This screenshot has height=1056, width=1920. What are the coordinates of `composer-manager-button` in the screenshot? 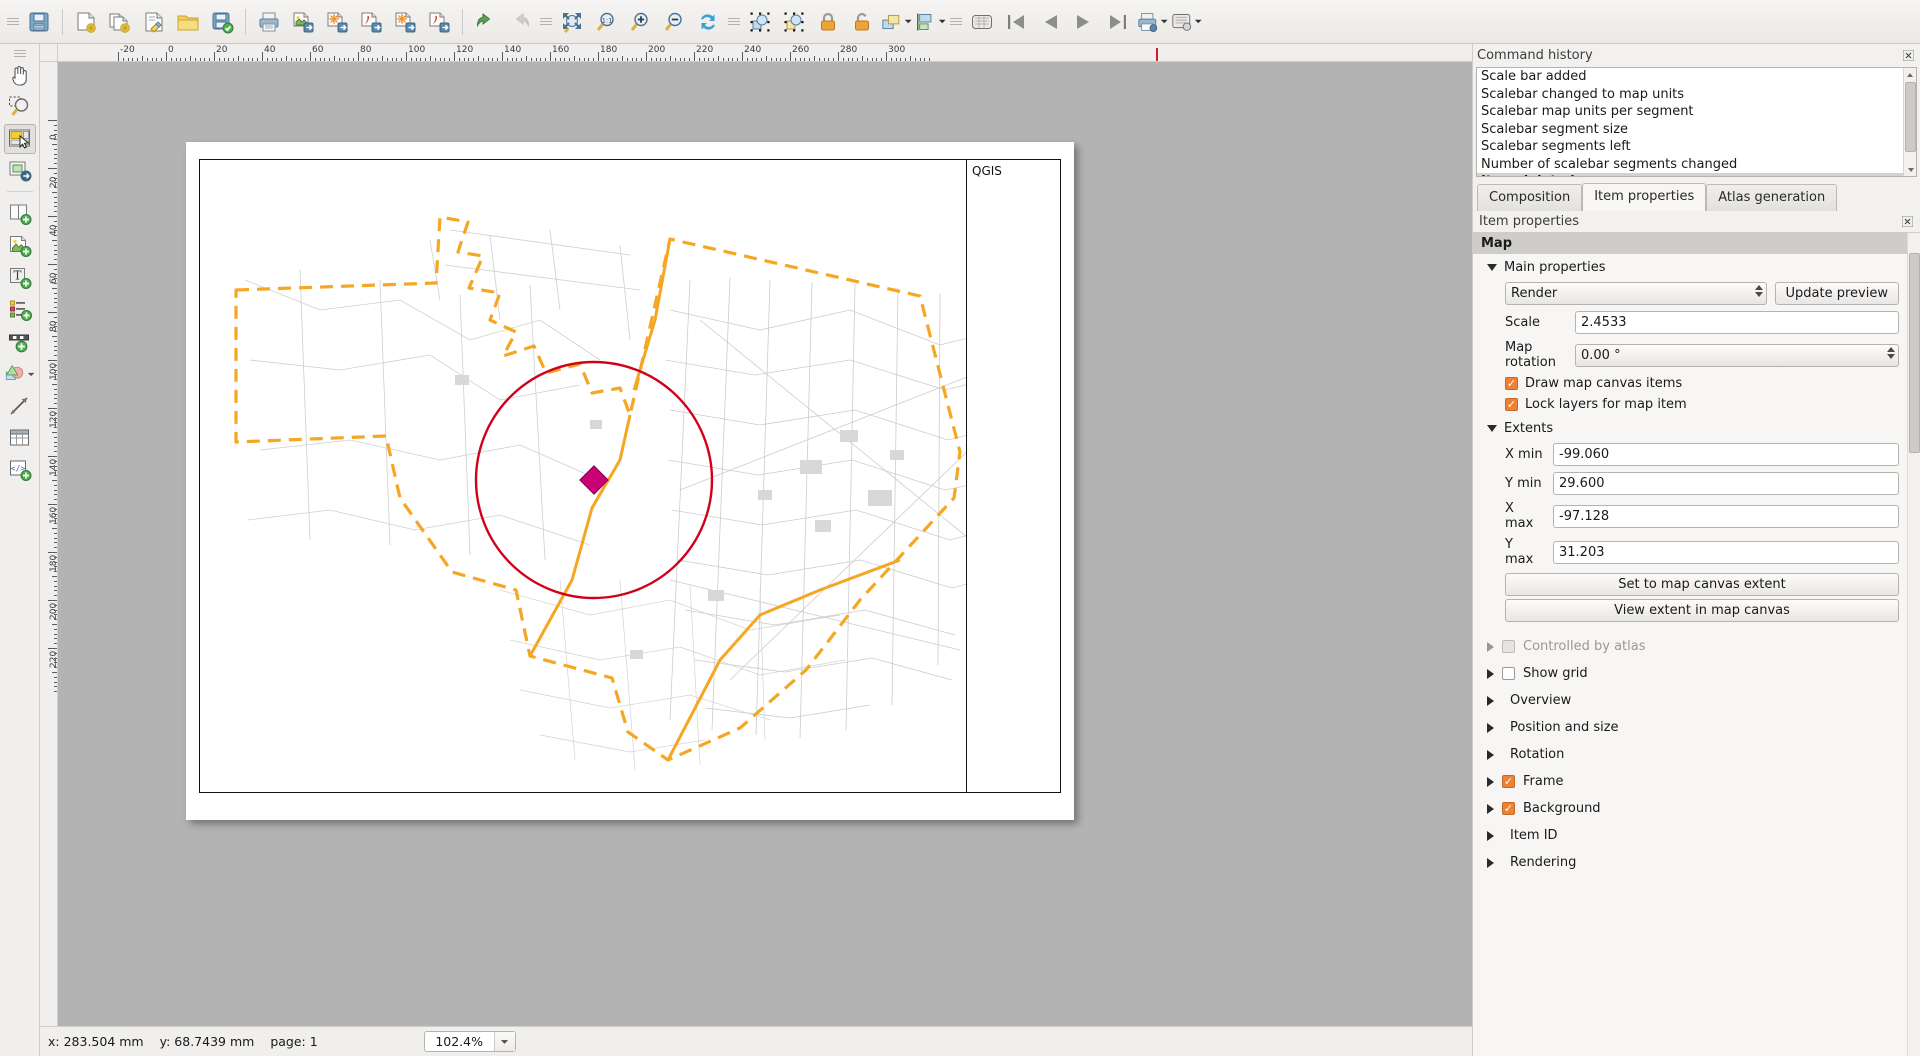 It's located at (154, 22).